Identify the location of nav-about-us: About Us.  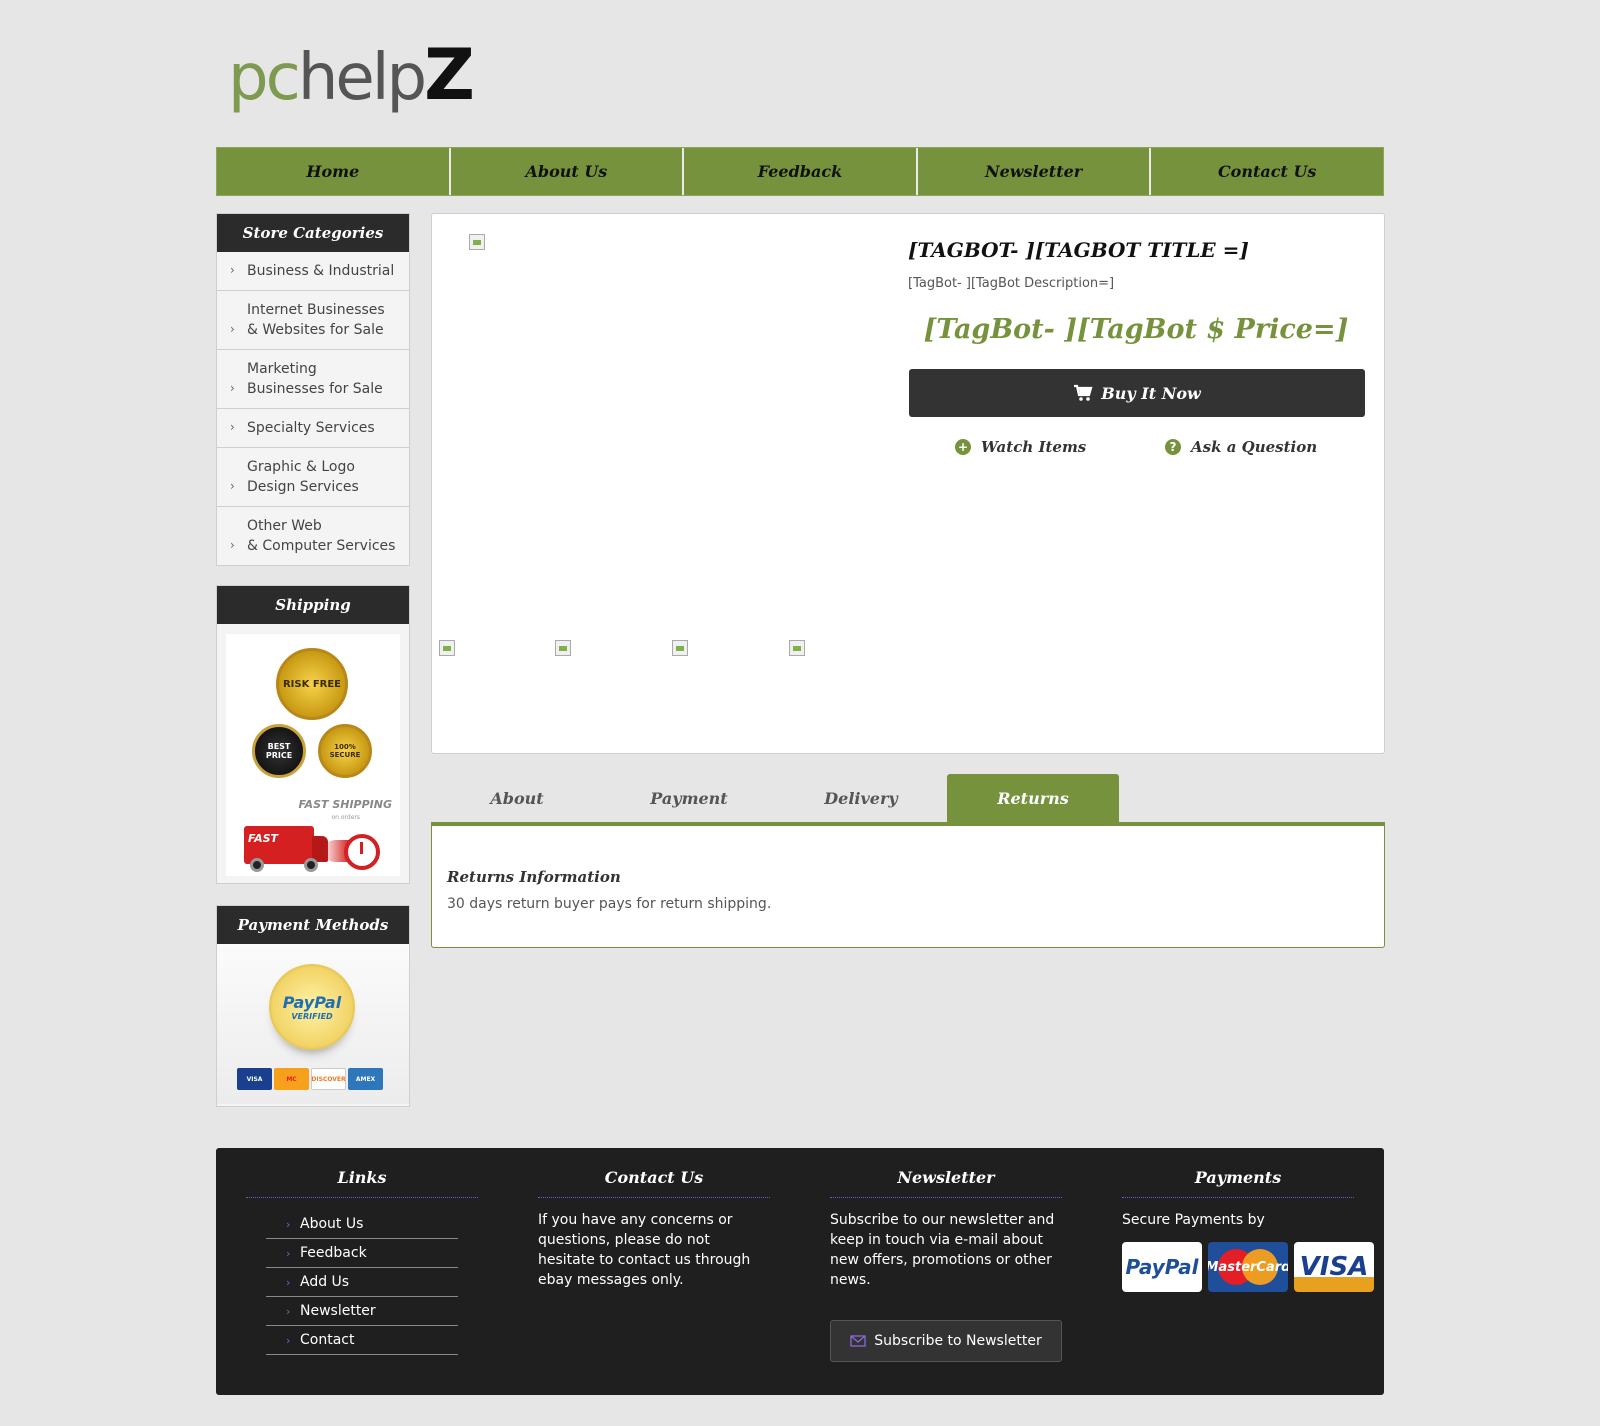
(568, 171).